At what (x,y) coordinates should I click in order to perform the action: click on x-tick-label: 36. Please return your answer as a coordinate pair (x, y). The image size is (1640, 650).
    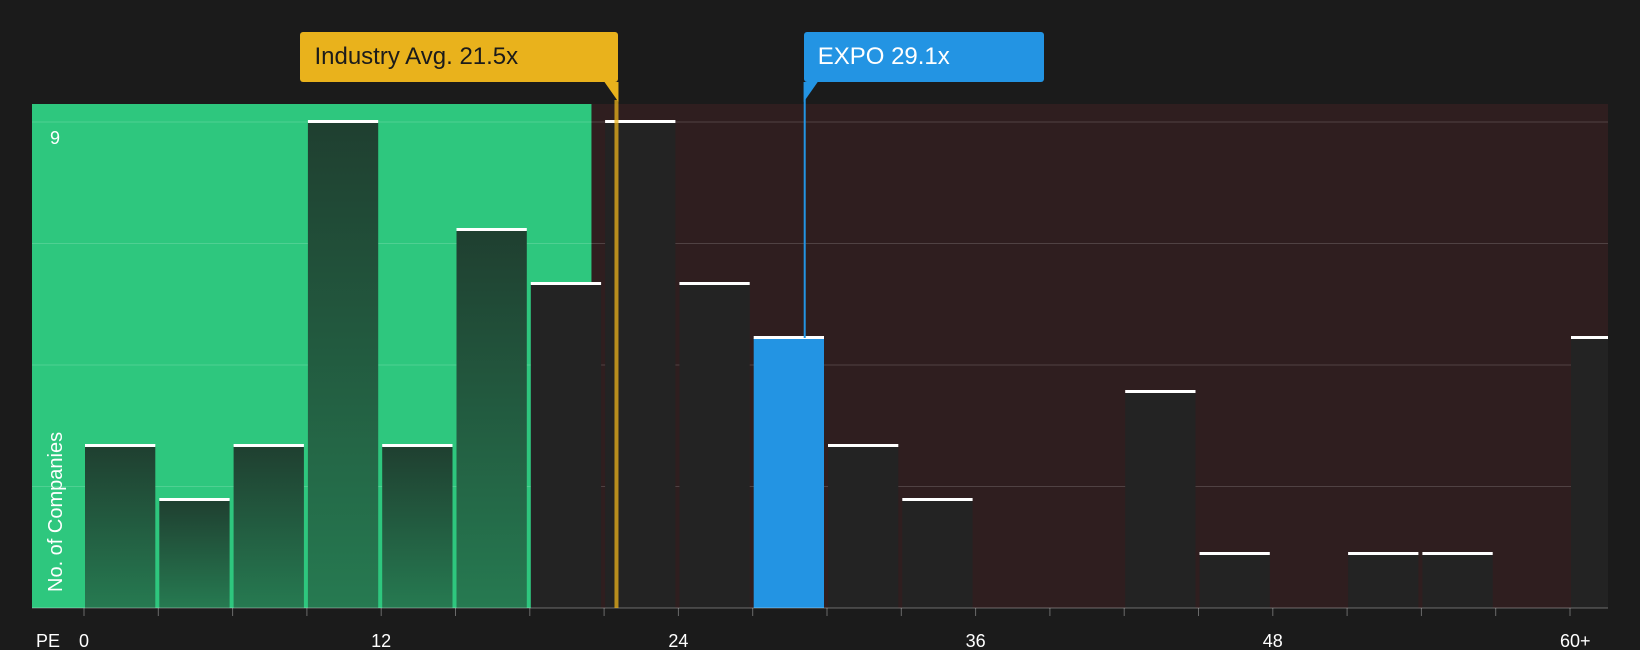
    Looking at the image, I should click on (976, 640).